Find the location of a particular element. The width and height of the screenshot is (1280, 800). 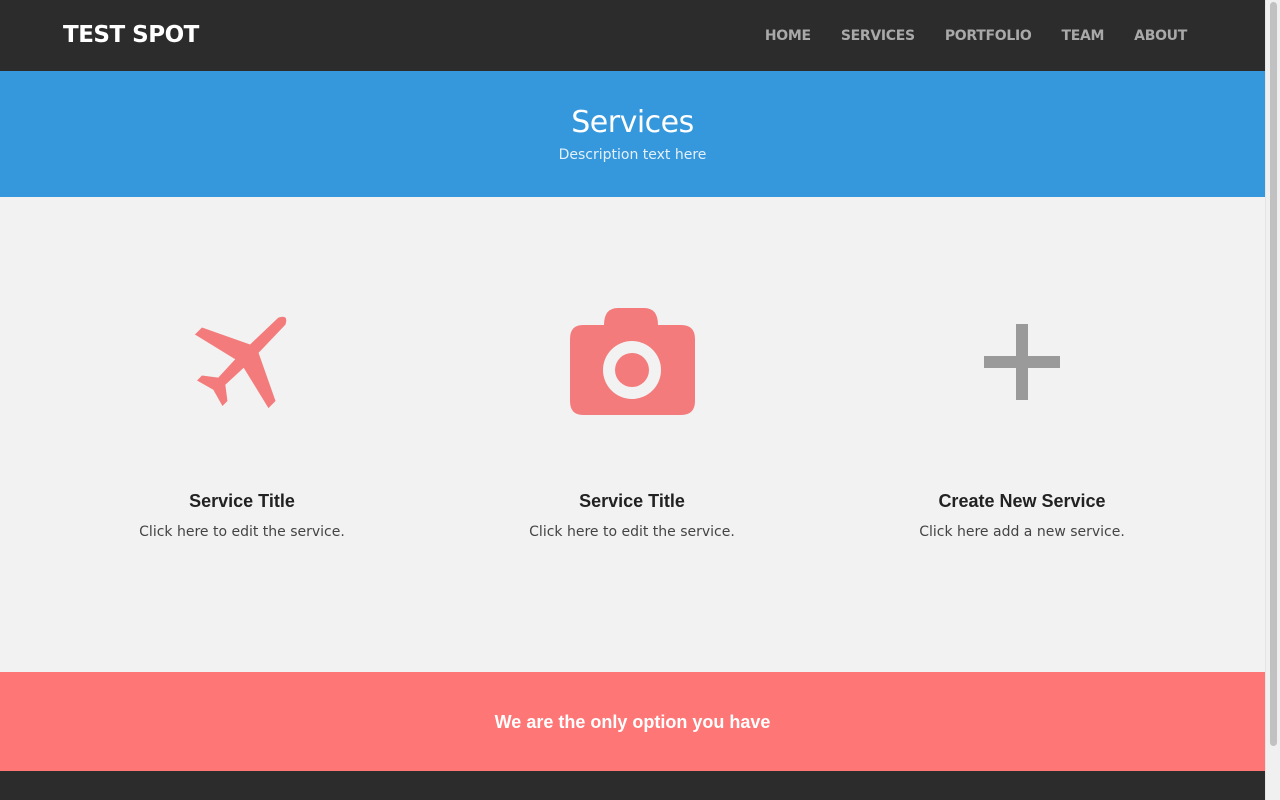

scrollbar-thumb is located at coordinates (1273, 374).